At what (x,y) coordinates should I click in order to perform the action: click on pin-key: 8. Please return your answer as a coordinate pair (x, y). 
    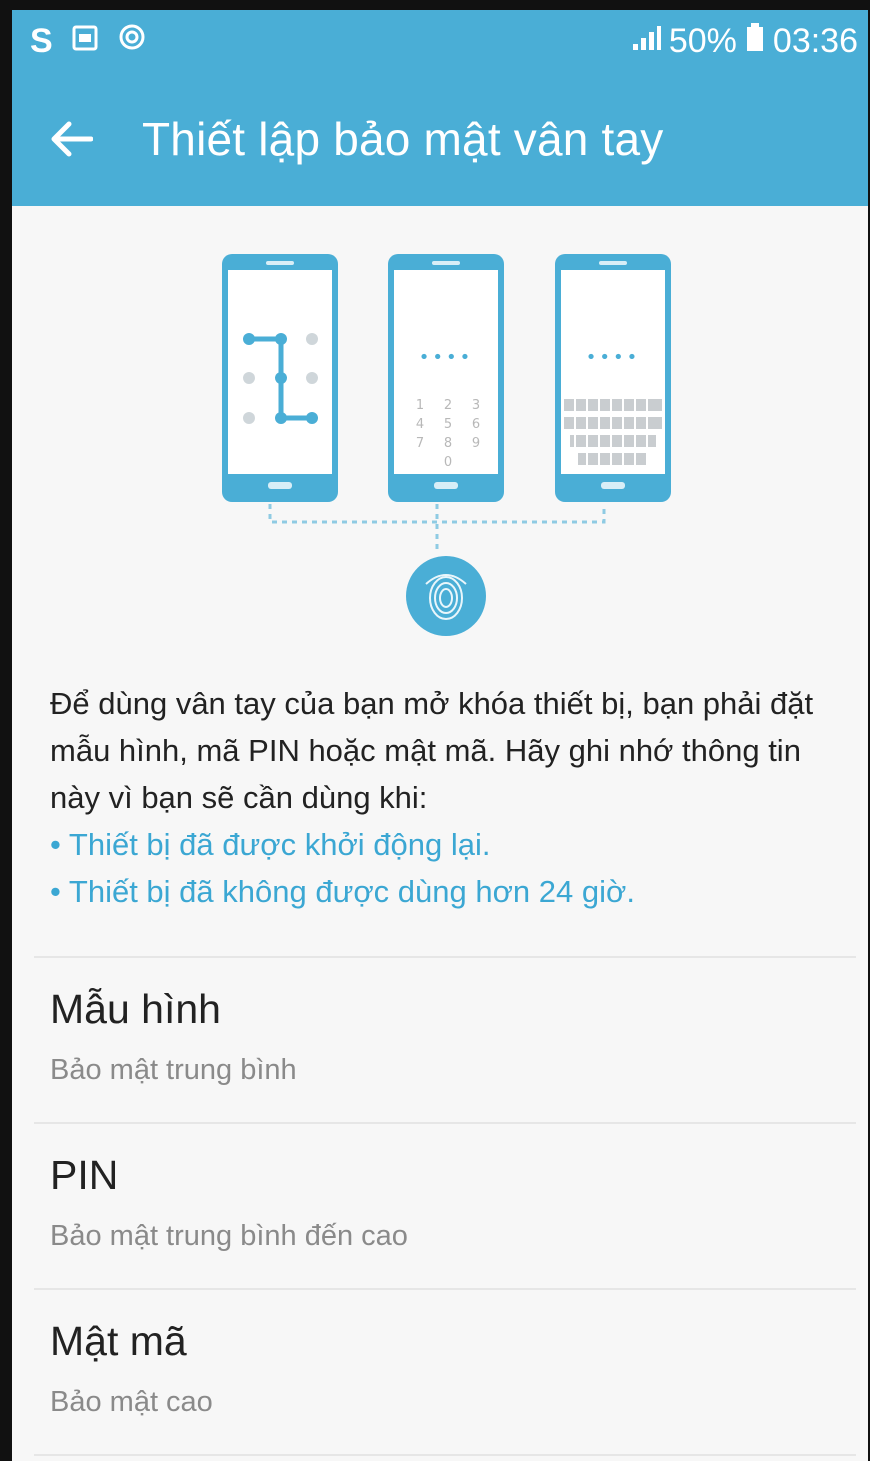
    Looking at the image, I should click on (448, 443).